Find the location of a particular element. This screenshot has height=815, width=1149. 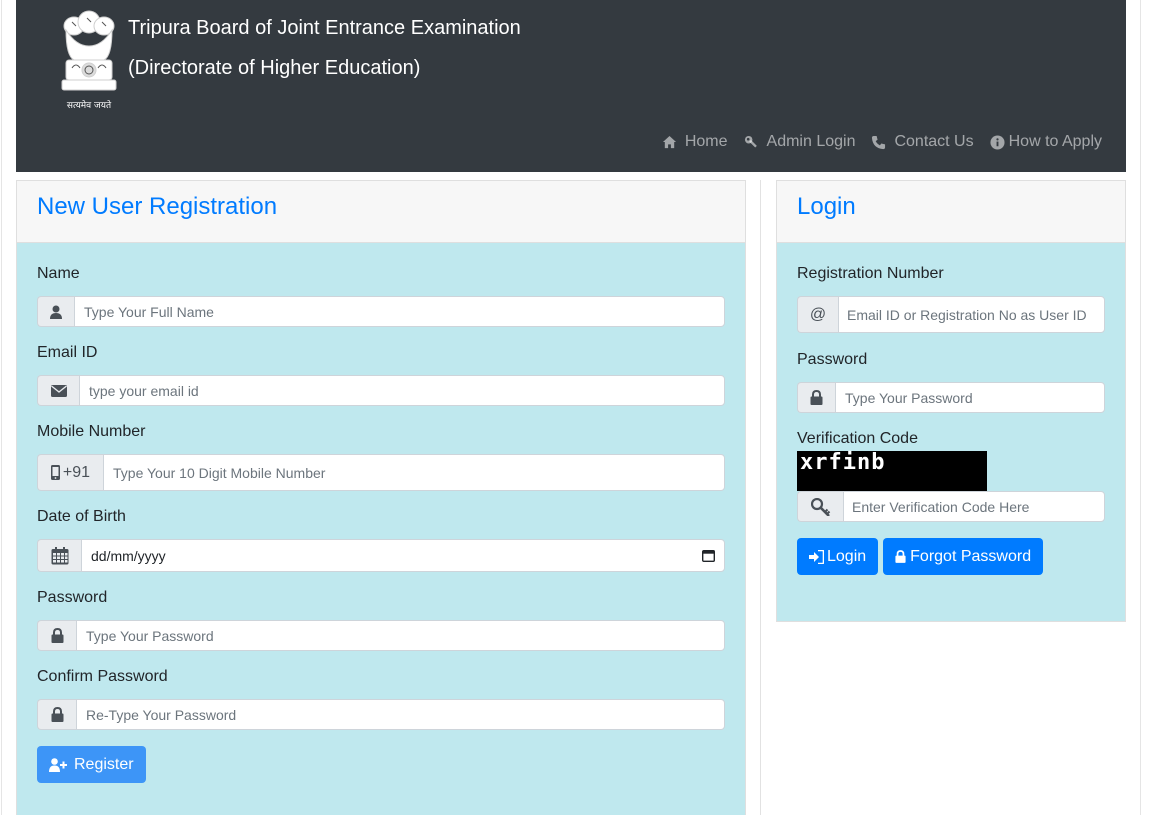

main-nav: Home Admin Login Contact Us How to Apply is located at coordinates (882, 142).